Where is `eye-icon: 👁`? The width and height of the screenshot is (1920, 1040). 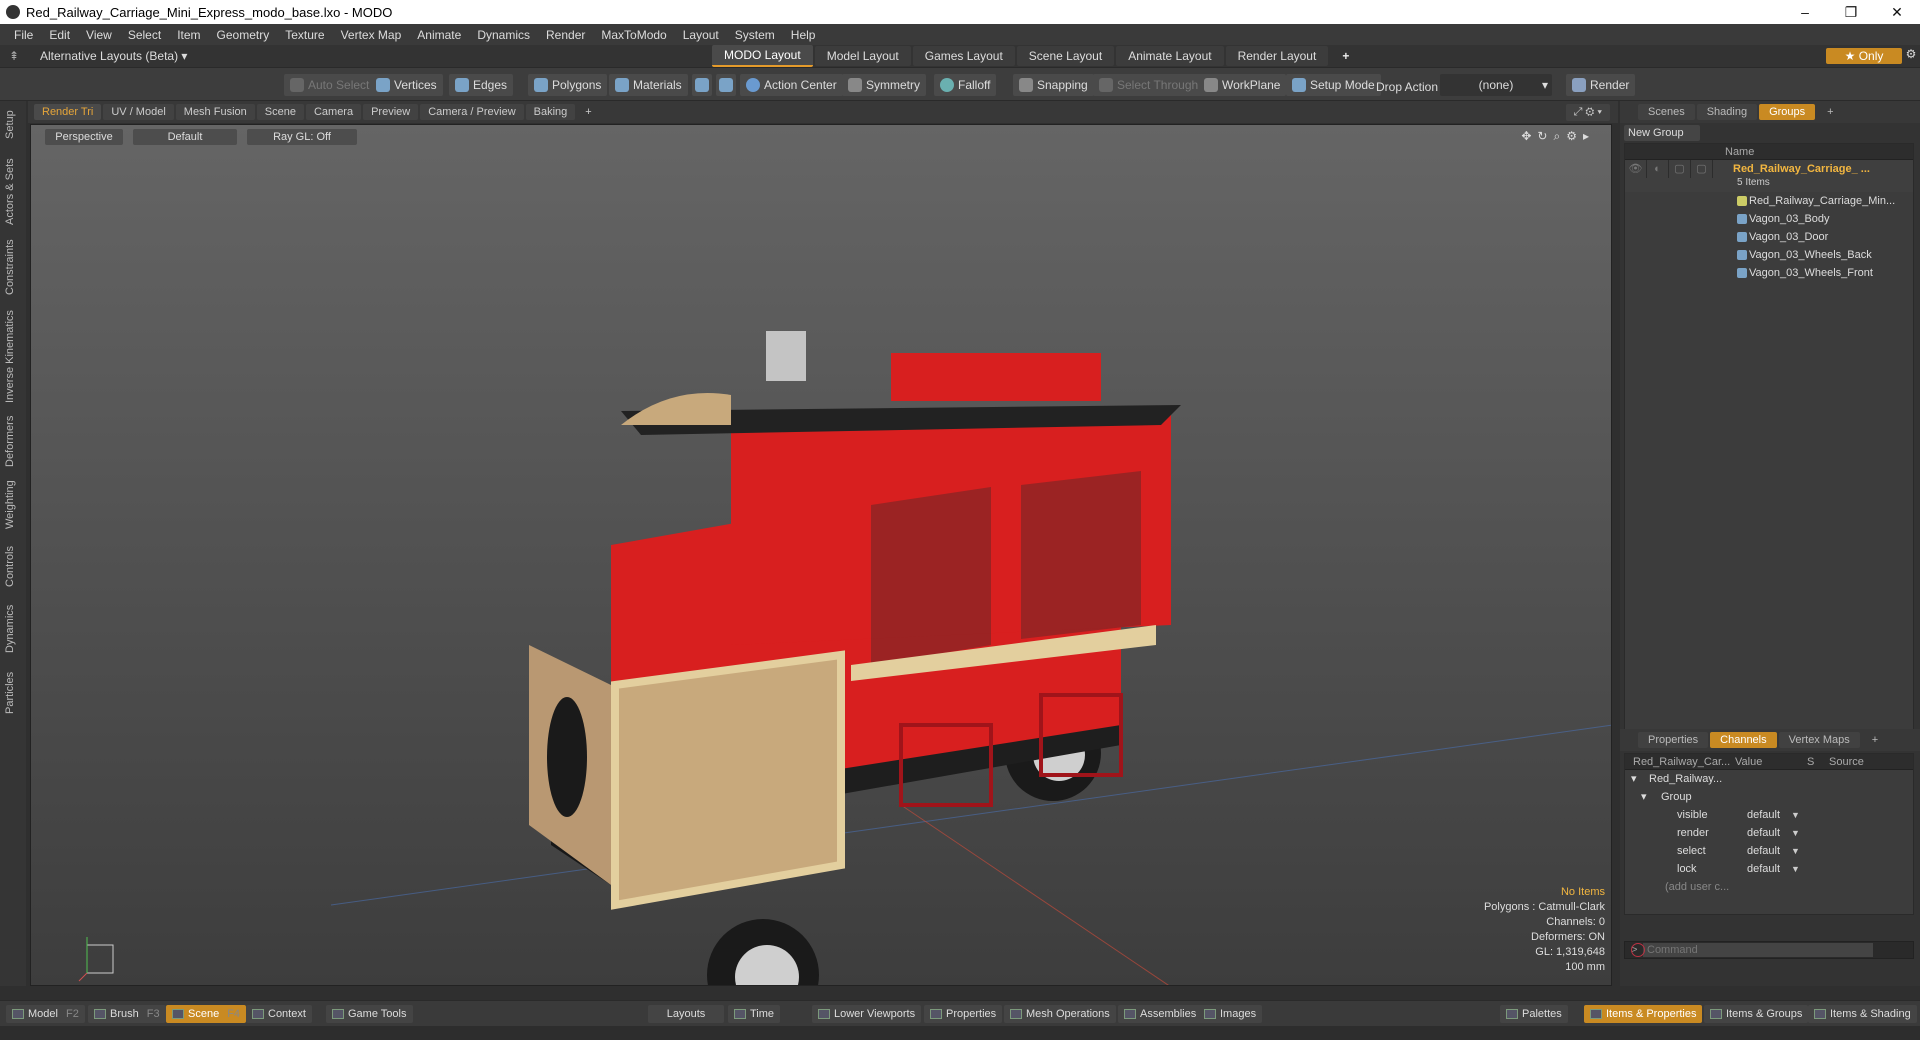 eye-icon: 👁 is located at coordinates (1636, 169).